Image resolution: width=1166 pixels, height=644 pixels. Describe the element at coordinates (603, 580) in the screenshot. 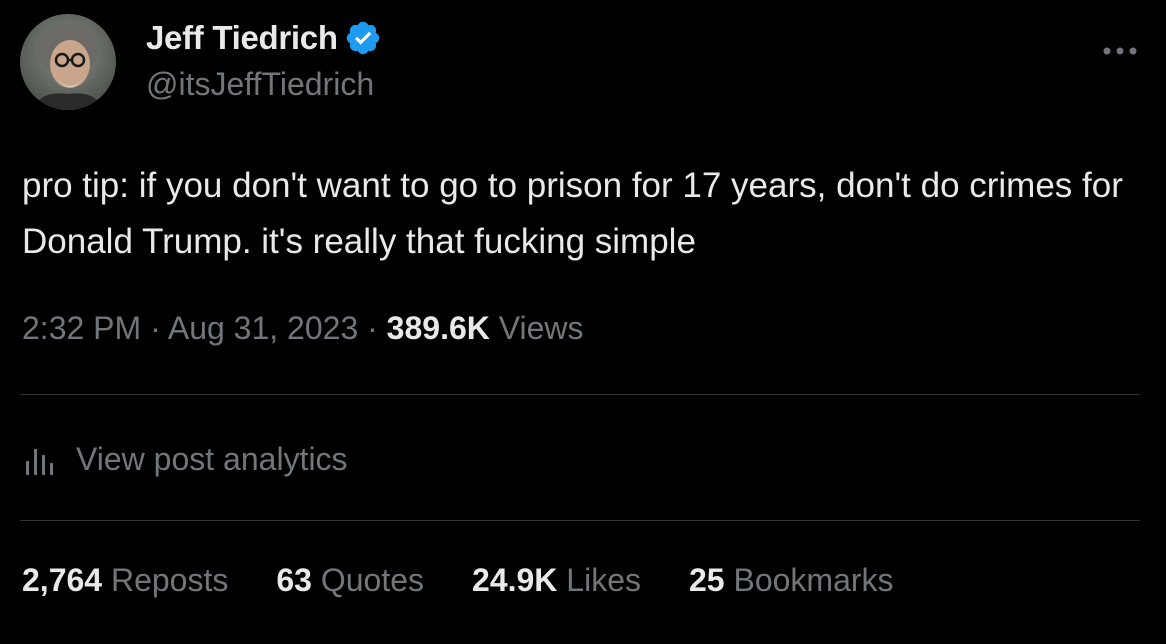

I see `likes-label: Likes` at that location.